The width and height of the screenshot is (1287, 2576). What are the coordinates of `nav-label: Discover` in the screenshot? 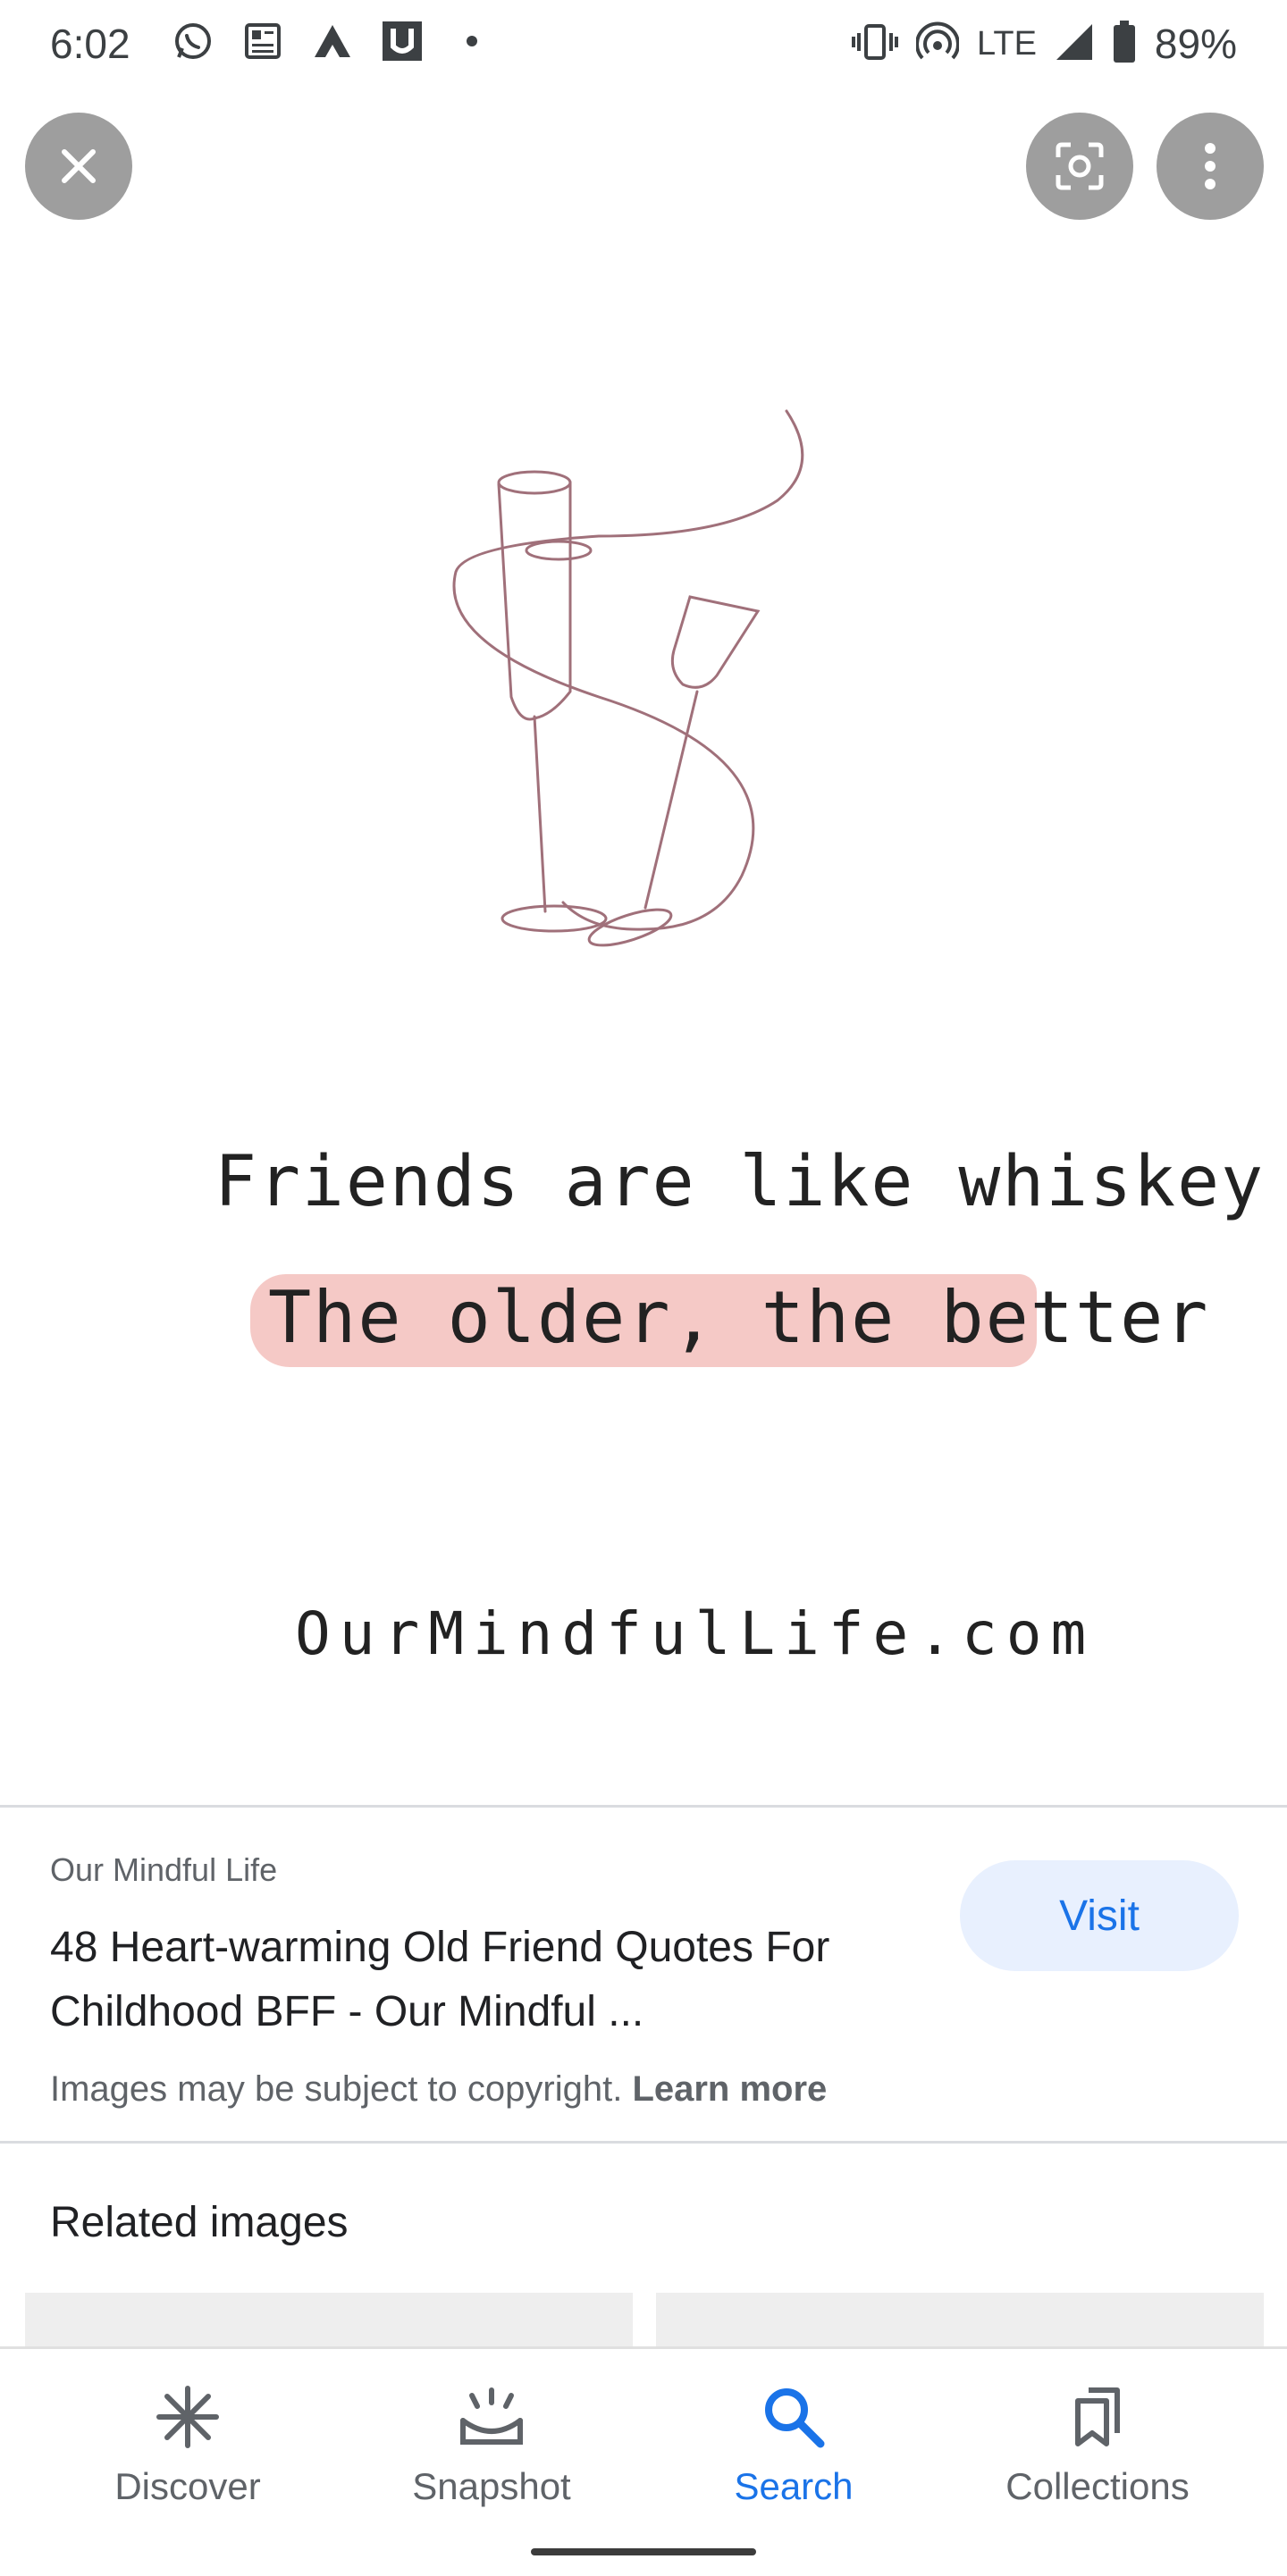 It's located at (188, 2486).